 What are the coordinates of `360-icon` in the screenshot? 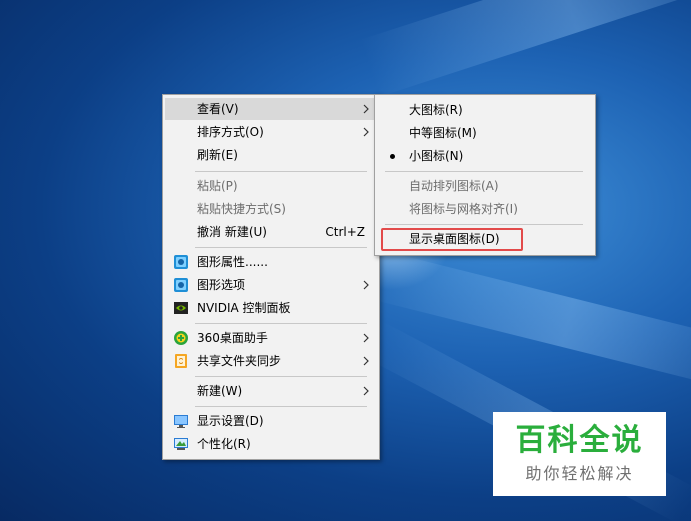 It's located at (181, 338).